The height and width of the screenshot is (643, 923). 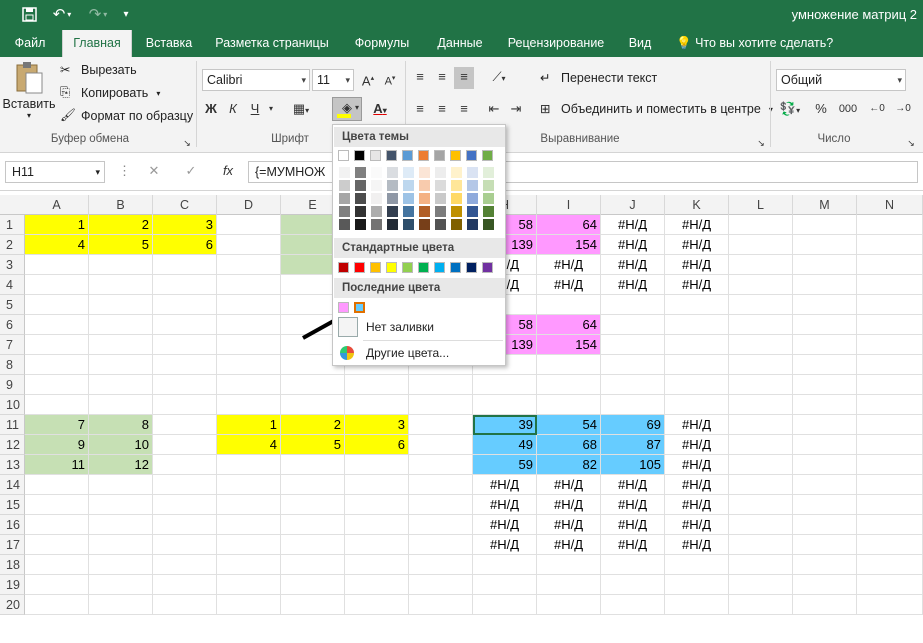 I want to click on currency-icon: 💱▾, so click(x=790, y=110).